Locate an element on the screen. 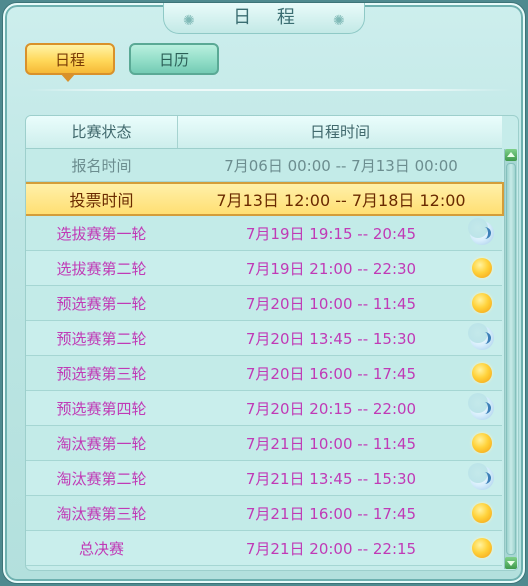 Image resolution: width=528 pixels, height=586 pixels. table-row: 报名时间 7月06日 00:00 -- 7月13日 00:00 is located at coordinates (264, 165).